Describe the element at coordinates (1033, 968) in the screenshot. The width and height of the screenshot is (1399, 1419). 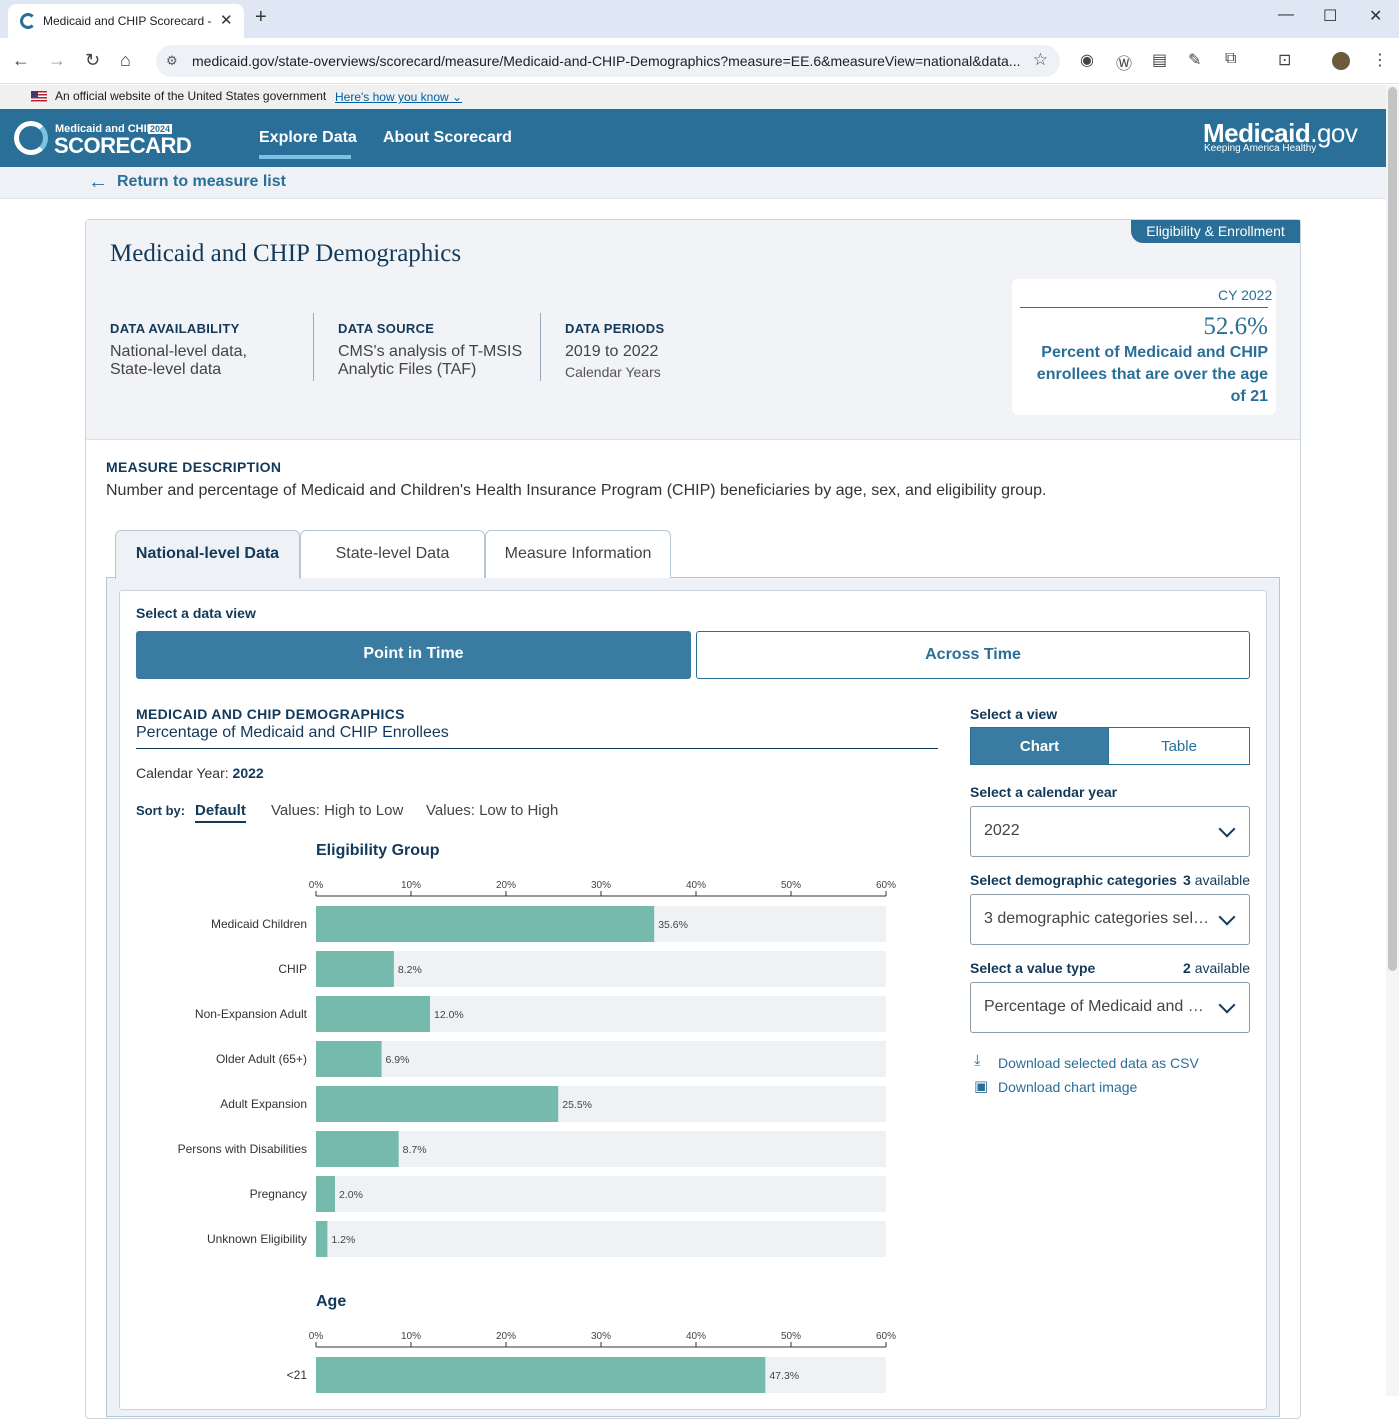
I see `value-type-label: Select a value type` at that location.